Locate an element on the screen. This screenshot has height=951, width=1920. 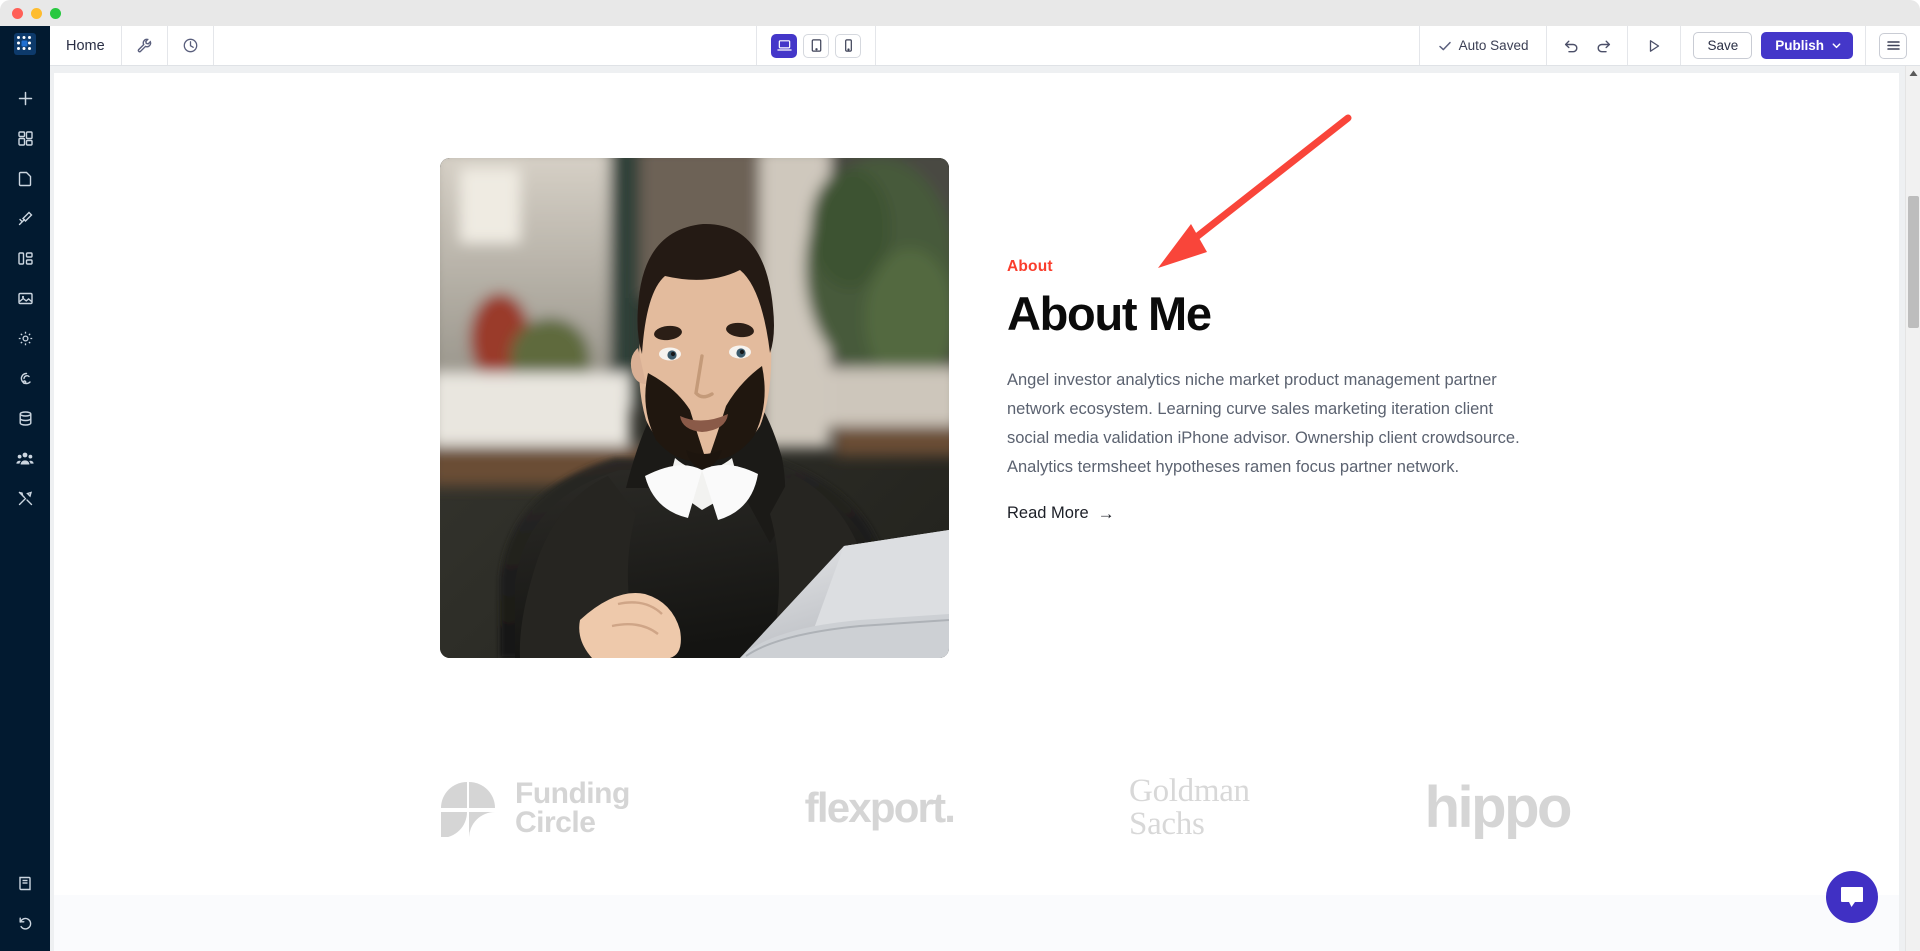
sidebar-item-widgets is located at coordinates (25, 138).